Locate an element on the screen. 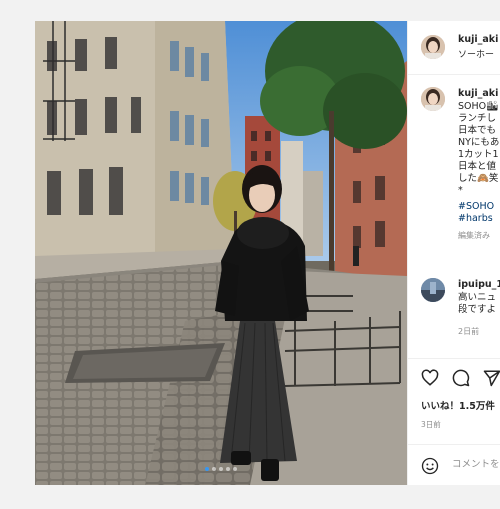 This screenshot has height=509, width=500. header-username: kuji_aki is located at coordinates (478, 40).